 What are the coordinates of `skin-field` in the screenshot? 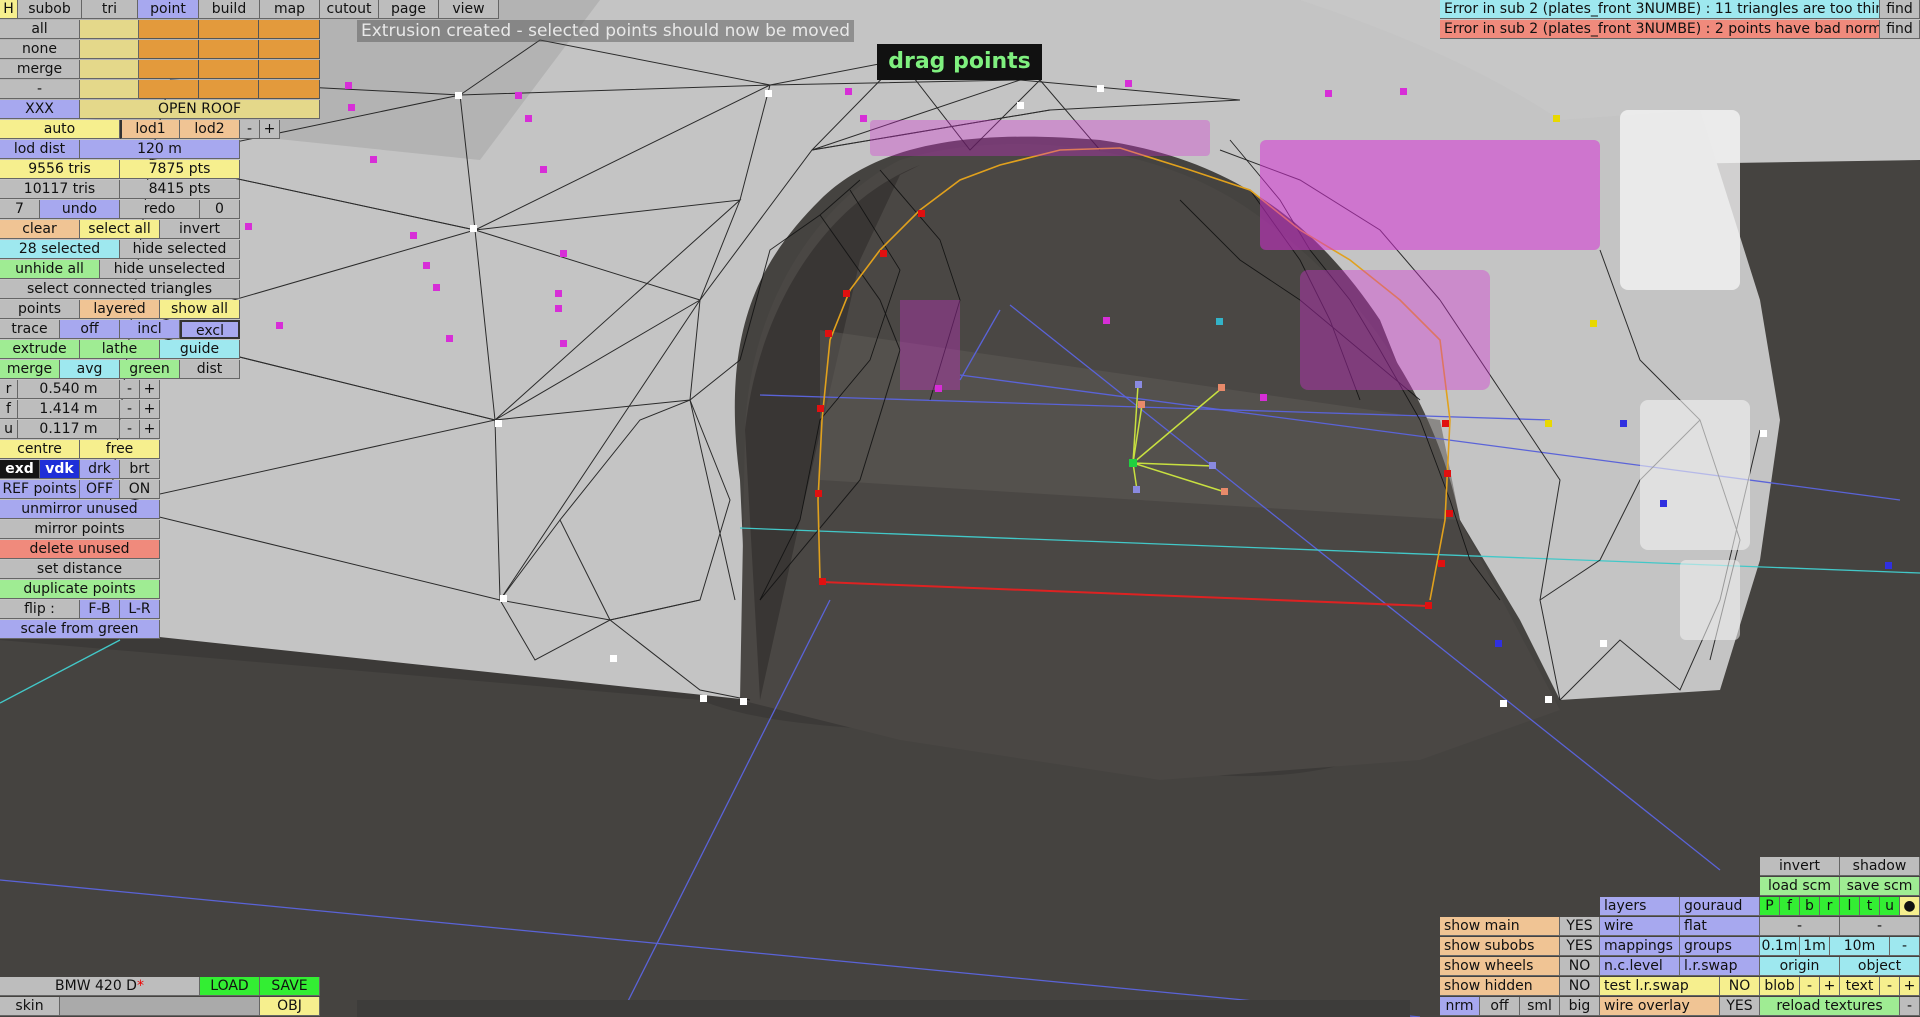 It's located at (160, 1006).